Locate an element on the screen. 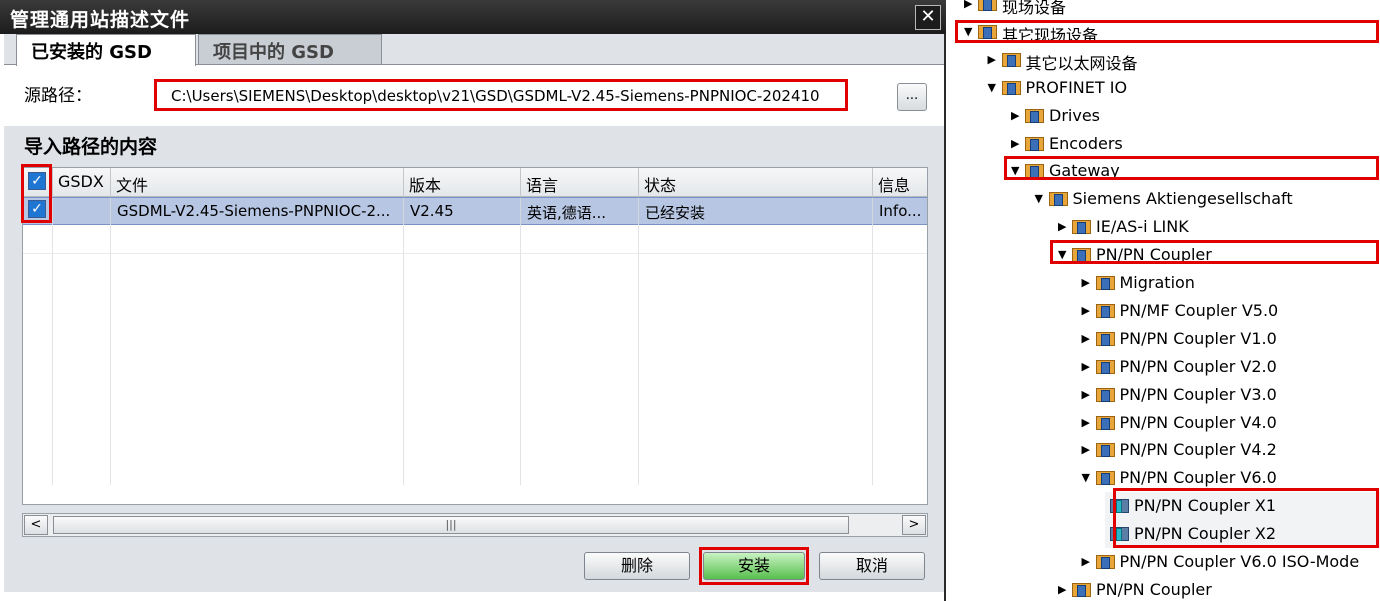  tree-node-label: Drives is located at coordinates (1074, 115).